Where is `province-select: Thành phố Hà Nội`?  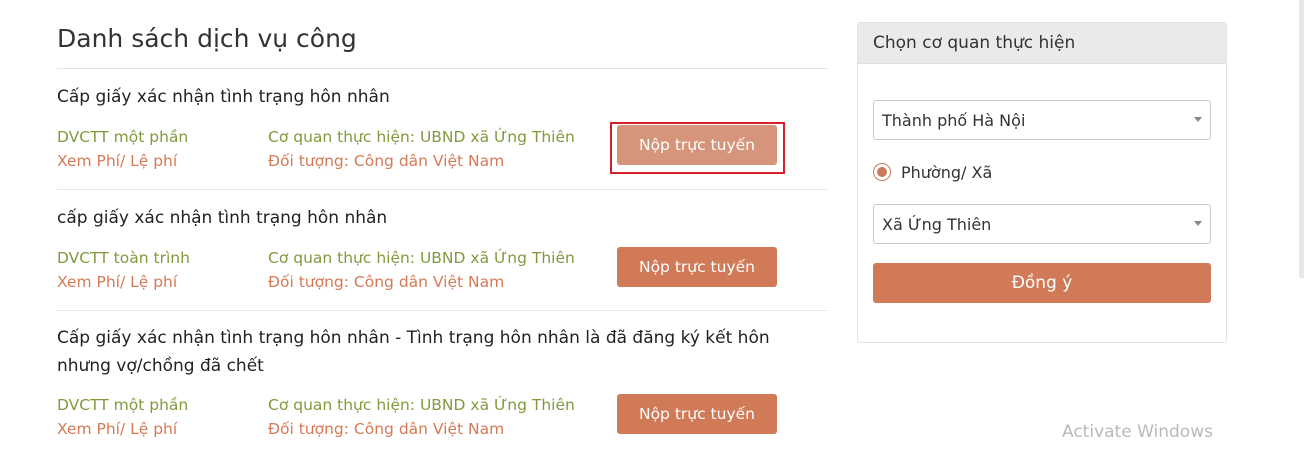 province-select: Thành phố Hà Nội is located at coordinates (1042, 120).